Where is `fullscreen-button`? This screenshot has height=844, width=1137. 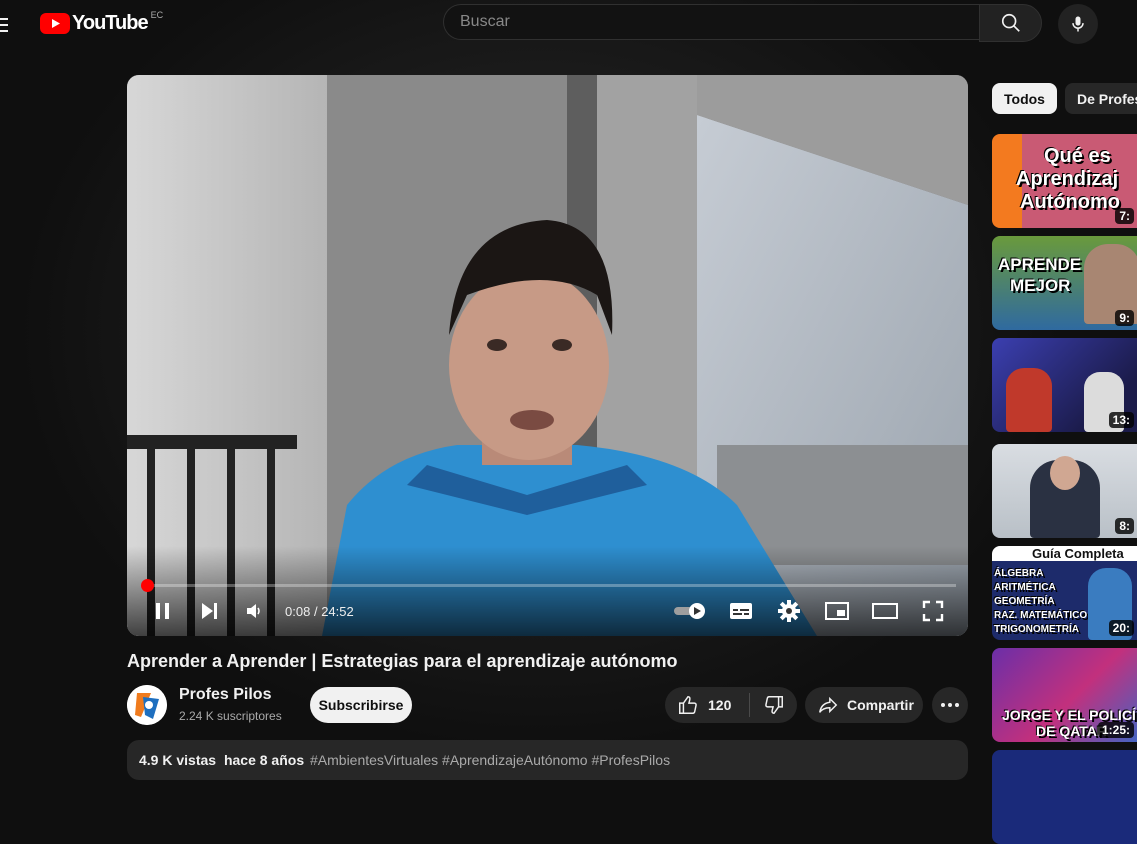 fullscreen-button is located at coordinates (933, 611).